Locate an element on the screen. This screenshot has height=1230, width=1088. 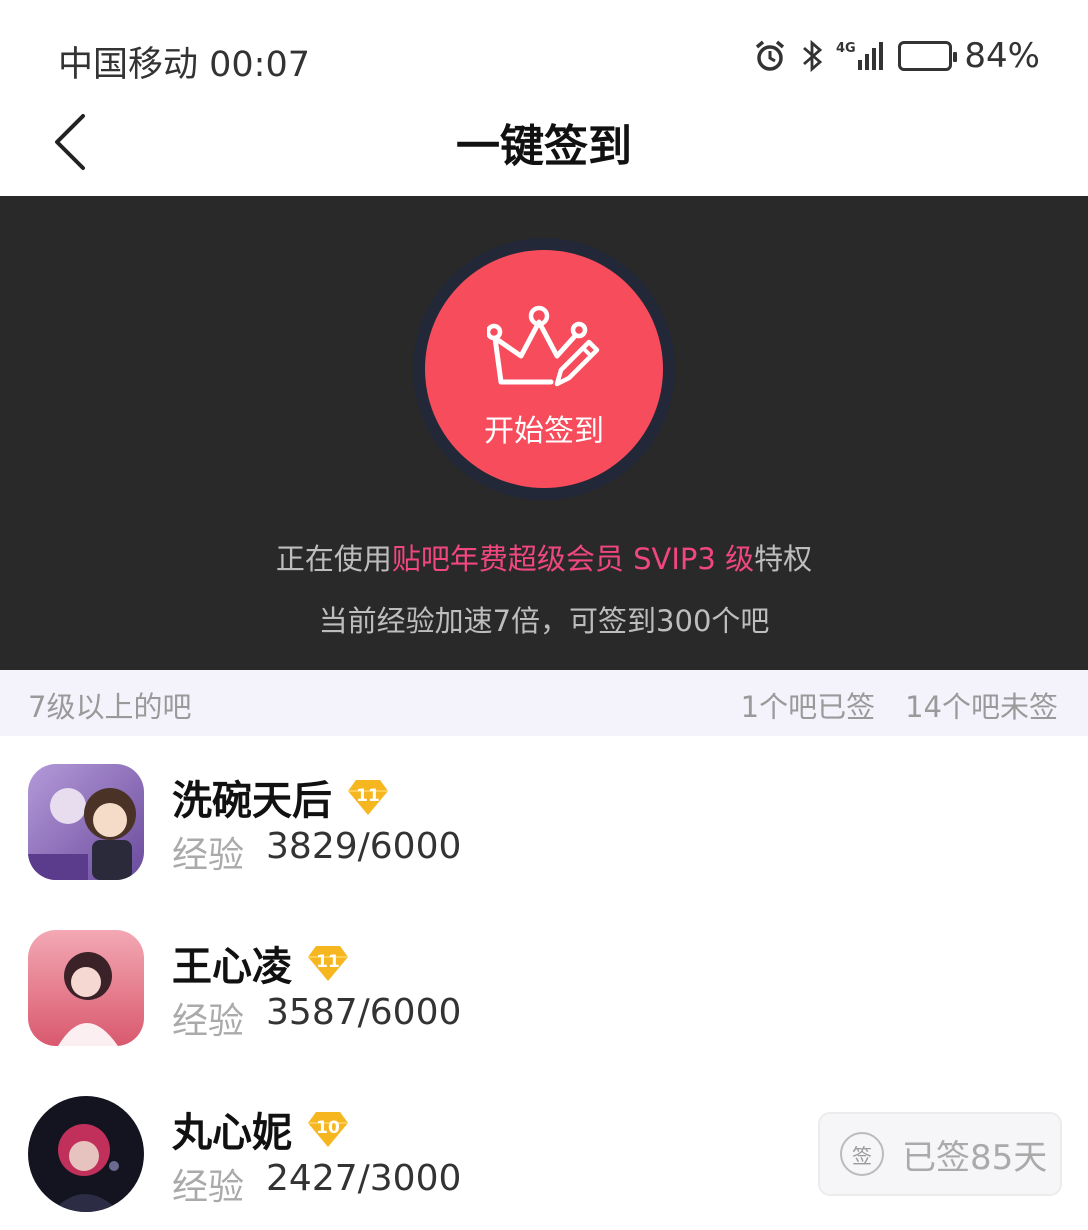
exp-value: 3829/6000 is located at coordinates (364, 846).